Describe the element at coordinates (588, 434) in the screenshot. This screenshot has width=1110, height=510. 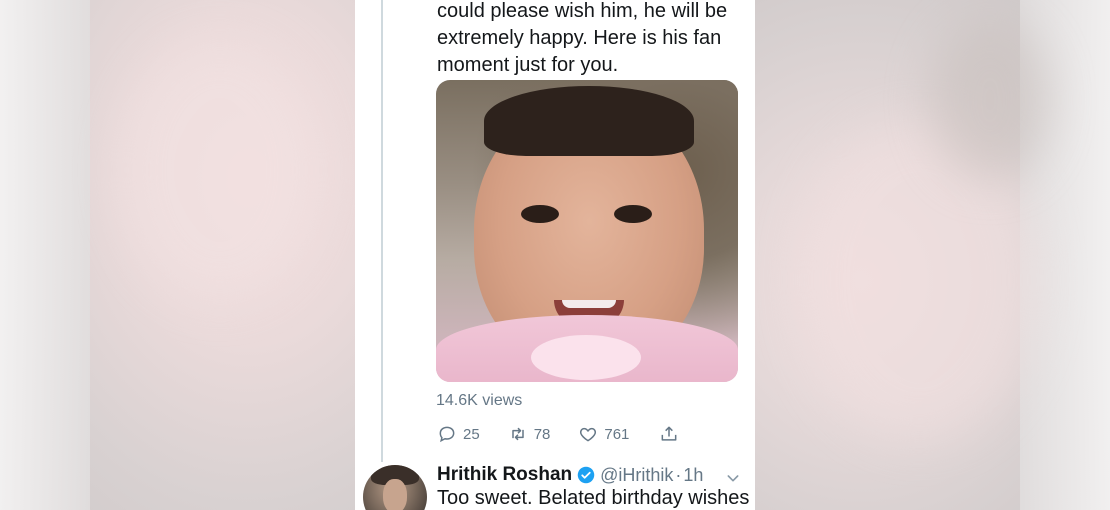
I see `heart-icon` at that location.